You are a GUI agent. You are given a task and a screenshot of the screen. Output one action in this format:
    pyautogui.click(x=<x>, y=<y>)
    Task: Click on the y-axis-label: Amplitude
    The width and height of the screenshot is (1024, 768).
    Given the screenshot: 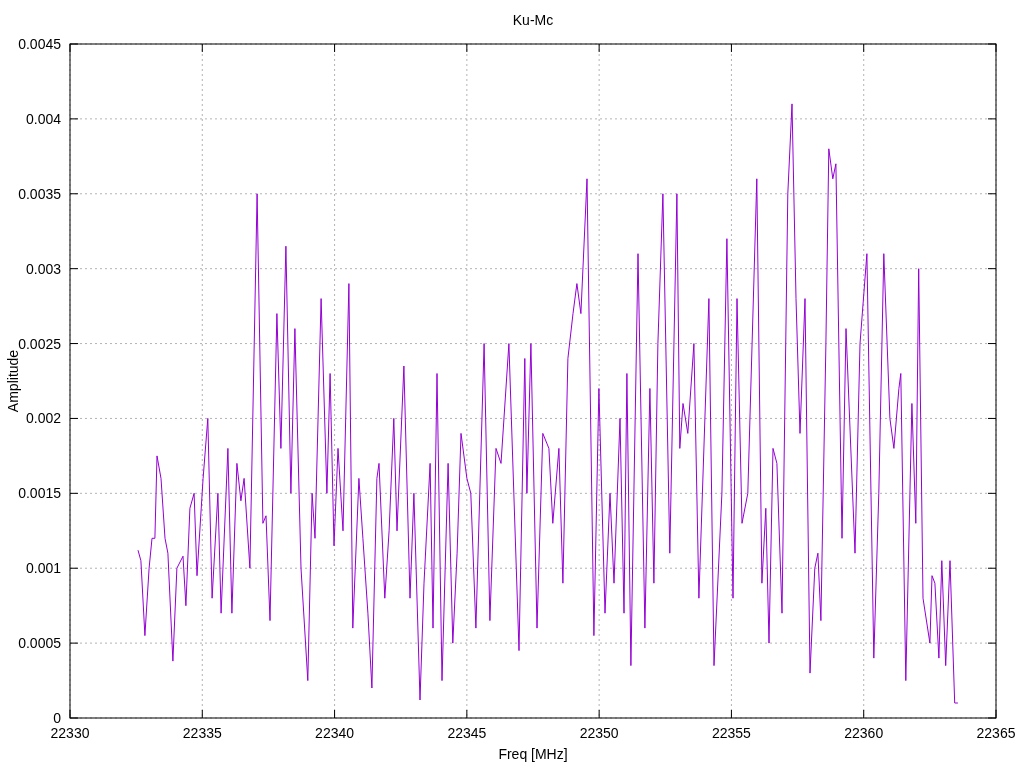 What is the action you would take?
    pyautogui.click(x=13, y=381)
    